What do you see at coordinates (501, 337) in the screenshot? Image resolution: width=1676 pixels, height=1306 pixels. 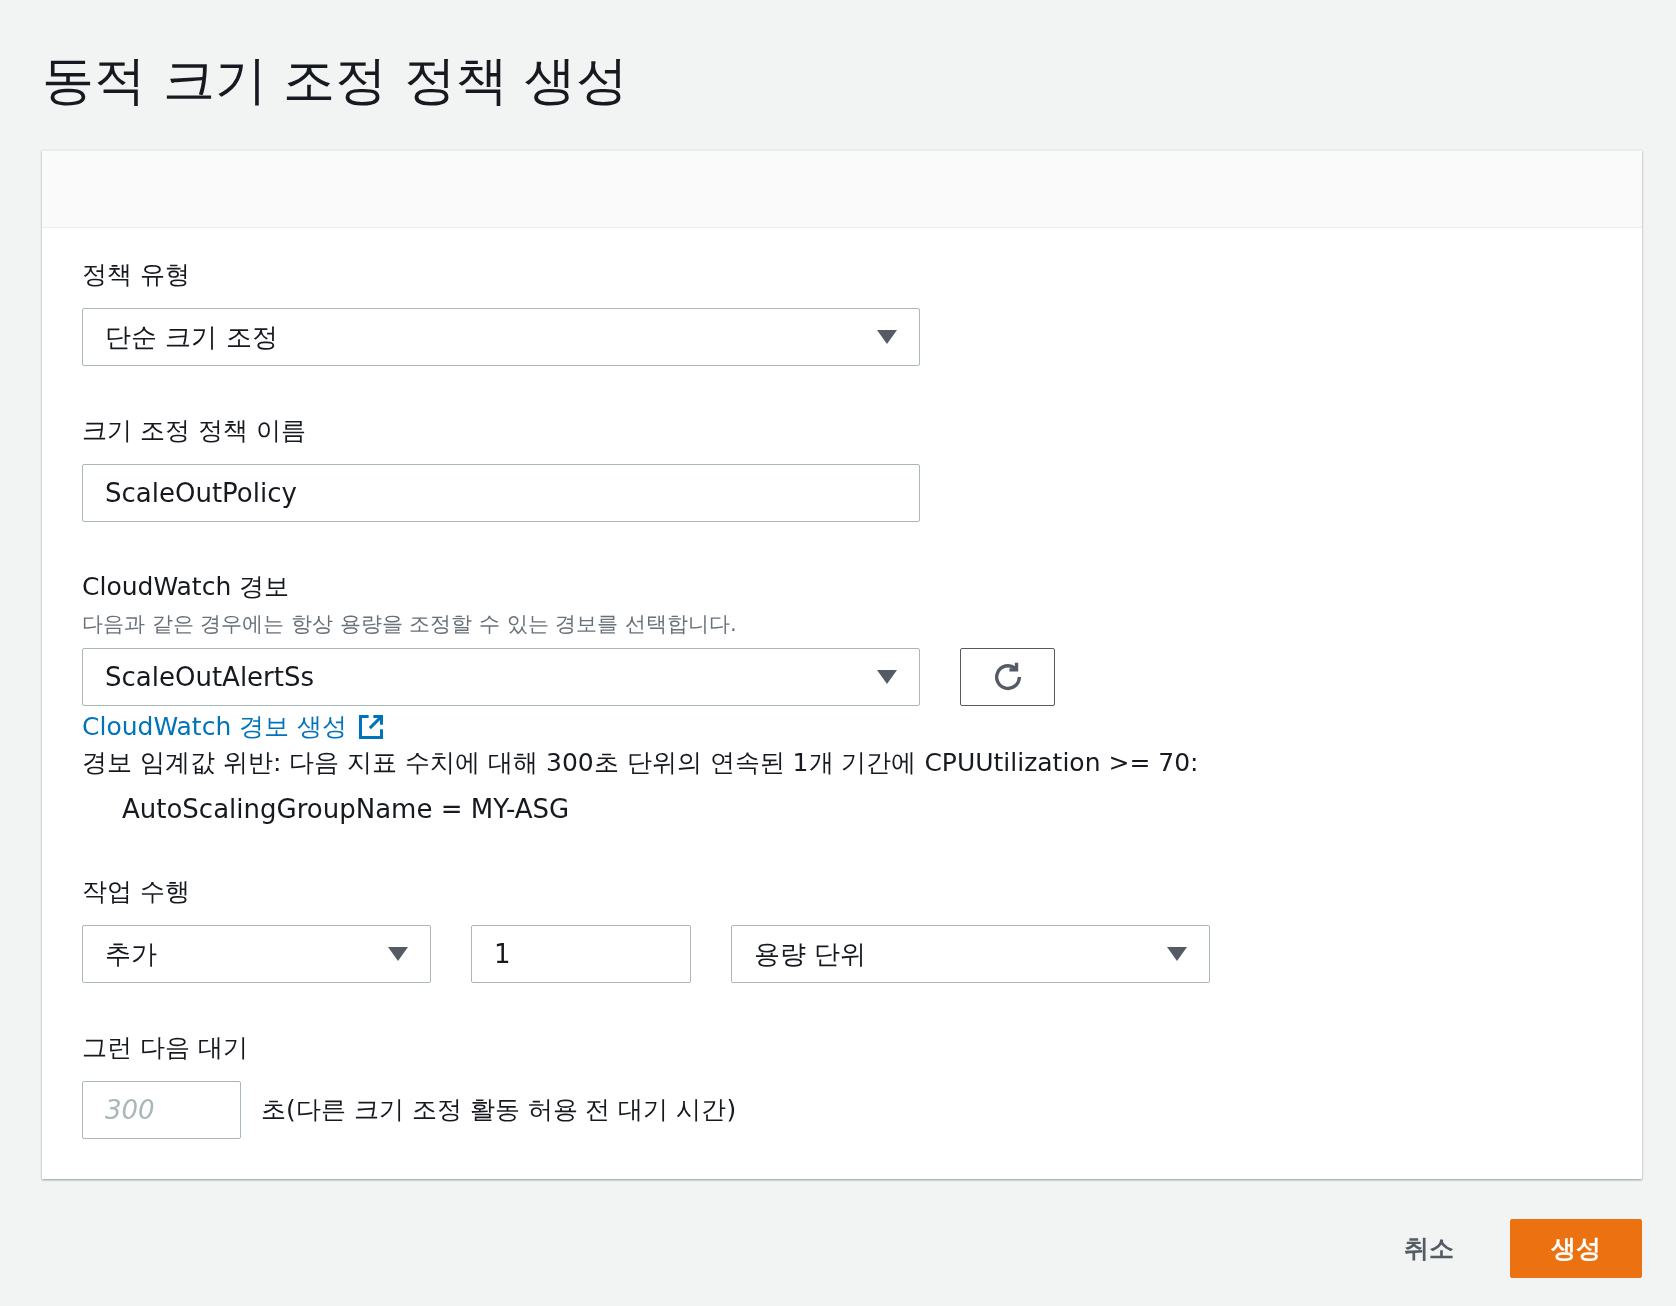 I see `policy-type-select: 단순 크기 조정` at bounding box center [501, 337].